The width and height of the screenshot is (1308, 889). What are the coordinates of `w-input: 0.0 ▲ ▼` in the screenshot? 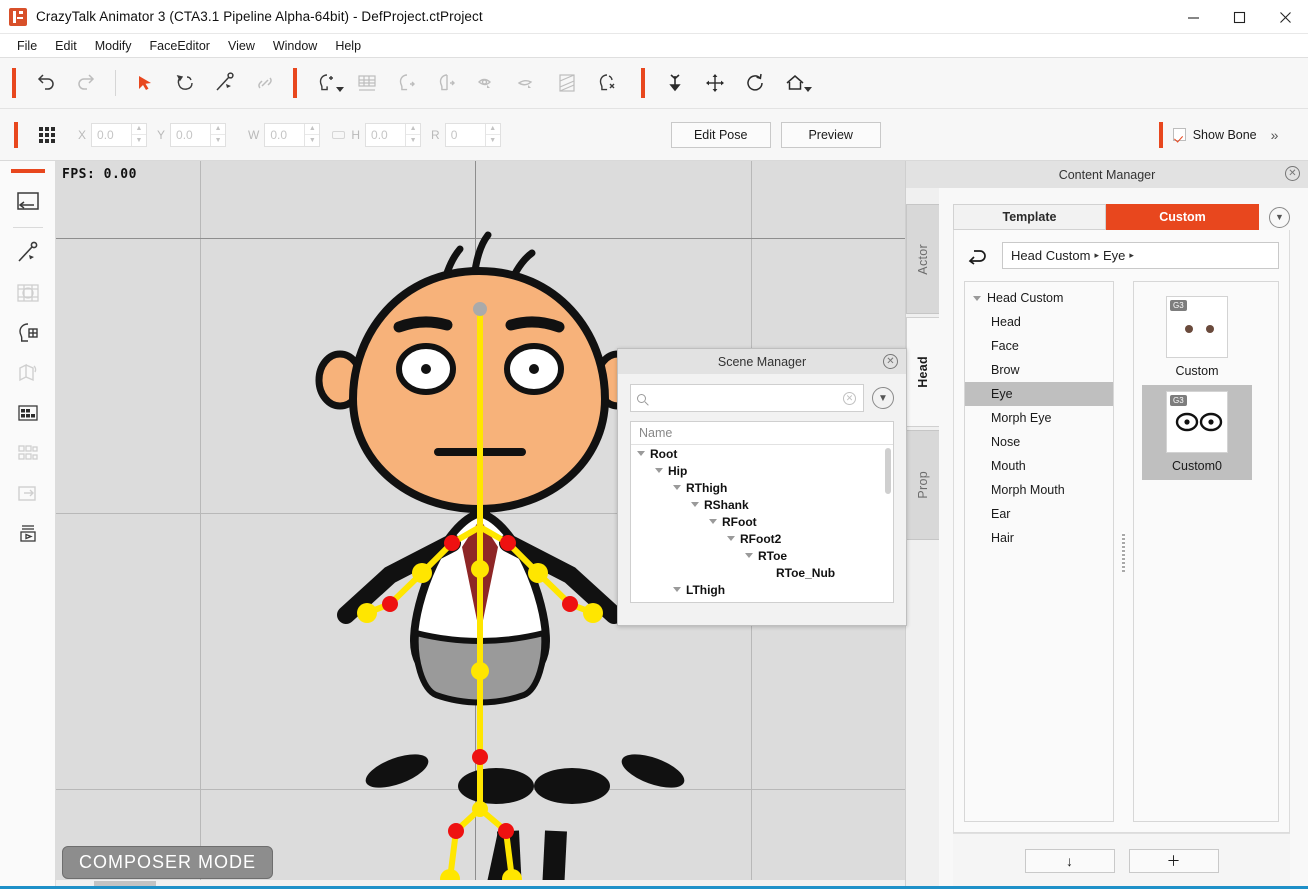 It's located at (292, 134).